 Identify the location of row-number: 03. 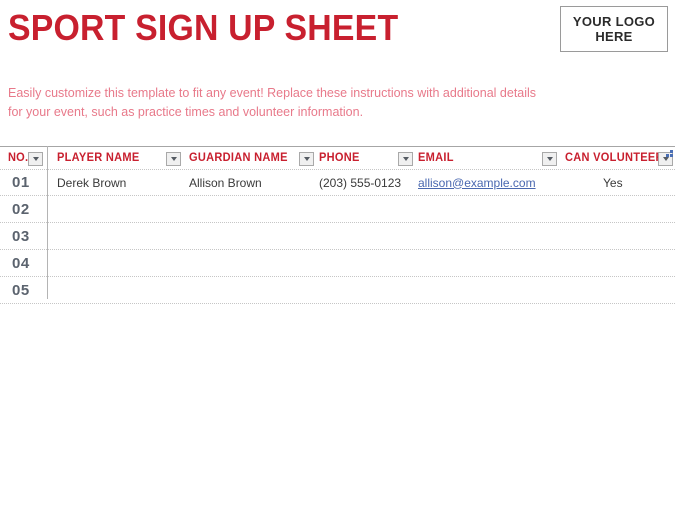
(21, 236).